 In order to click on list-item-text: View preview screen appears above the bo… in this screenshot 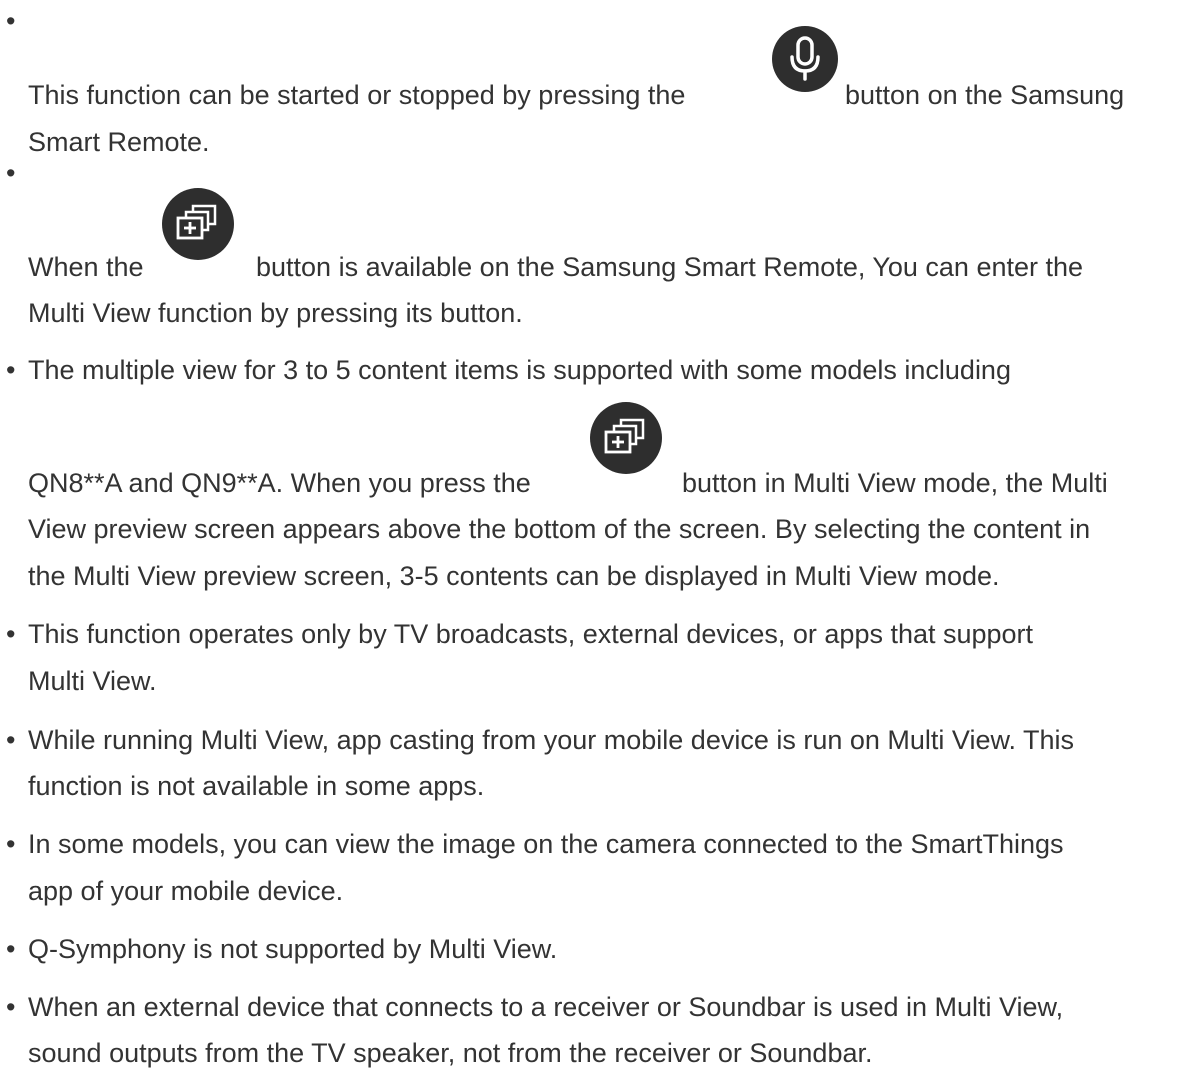, I will do `click(559, 529)`.